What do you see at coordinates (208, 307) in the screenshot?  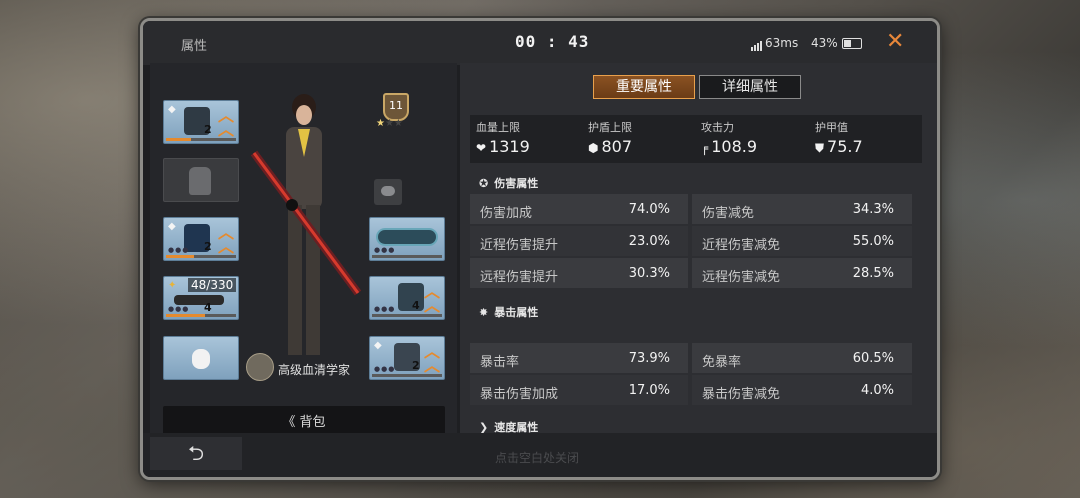 I see `weapon-level: 4` at bounding box center [208, 307].